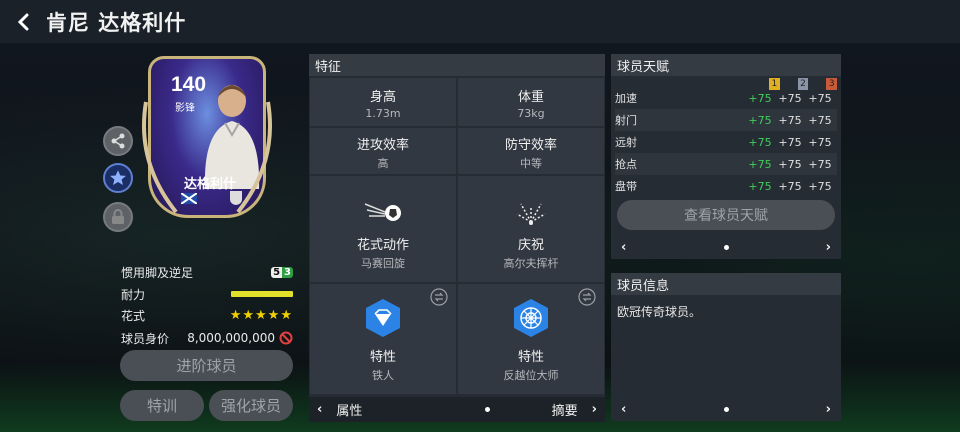 The height and width of the screenshot is (432, 960). Describe the element at coordinates (480, 21) in the screenshot. I see `top-bar: 肯尼 达格利什` at that location.